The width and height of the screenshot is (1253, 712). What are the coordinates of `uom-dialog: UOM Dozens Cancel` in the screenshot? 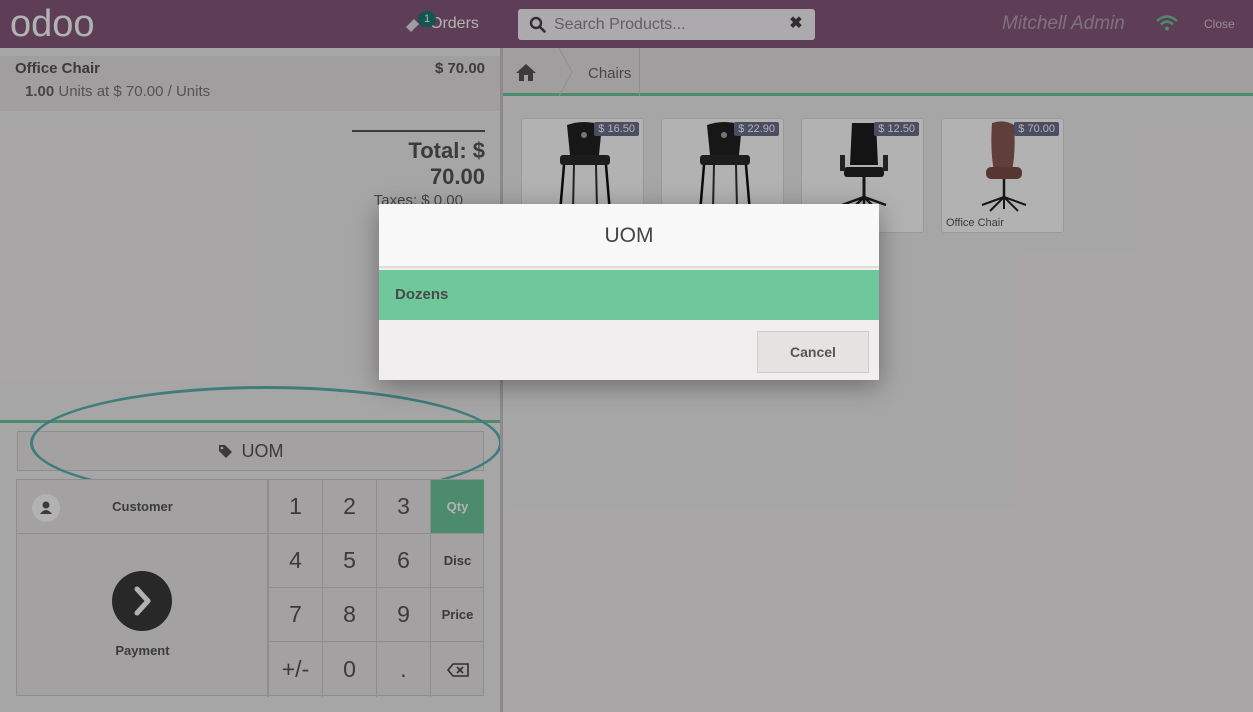 It's located at (629, 292).